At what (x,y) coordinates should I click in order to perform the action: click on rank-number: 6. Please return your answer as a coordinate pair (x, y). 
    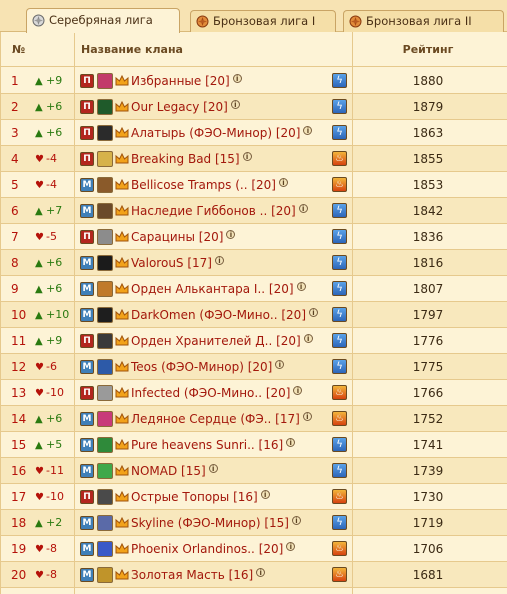
    Looking at the image, I should click on (15, 211).